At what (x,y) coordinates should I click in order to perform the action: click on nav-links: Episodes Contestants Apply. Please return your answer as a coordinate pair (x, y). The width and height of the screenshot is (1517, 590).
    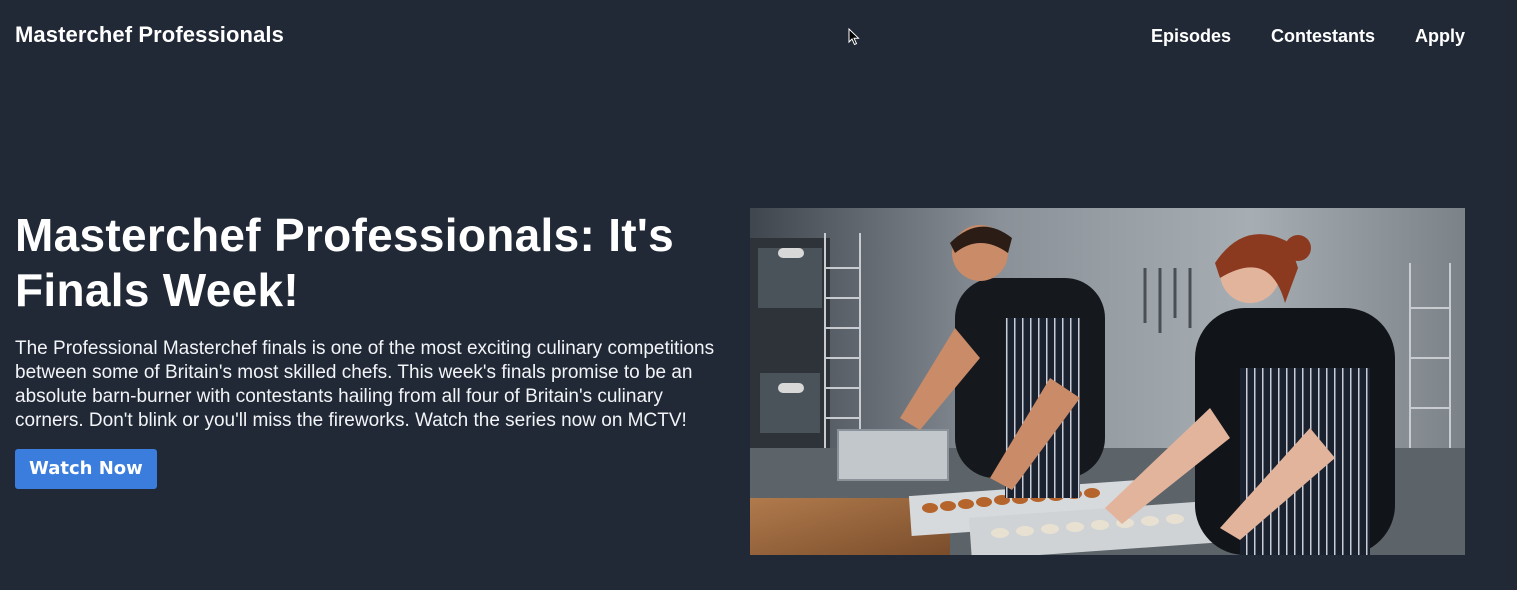
    Looking at the image, I should click on (1308, 36).